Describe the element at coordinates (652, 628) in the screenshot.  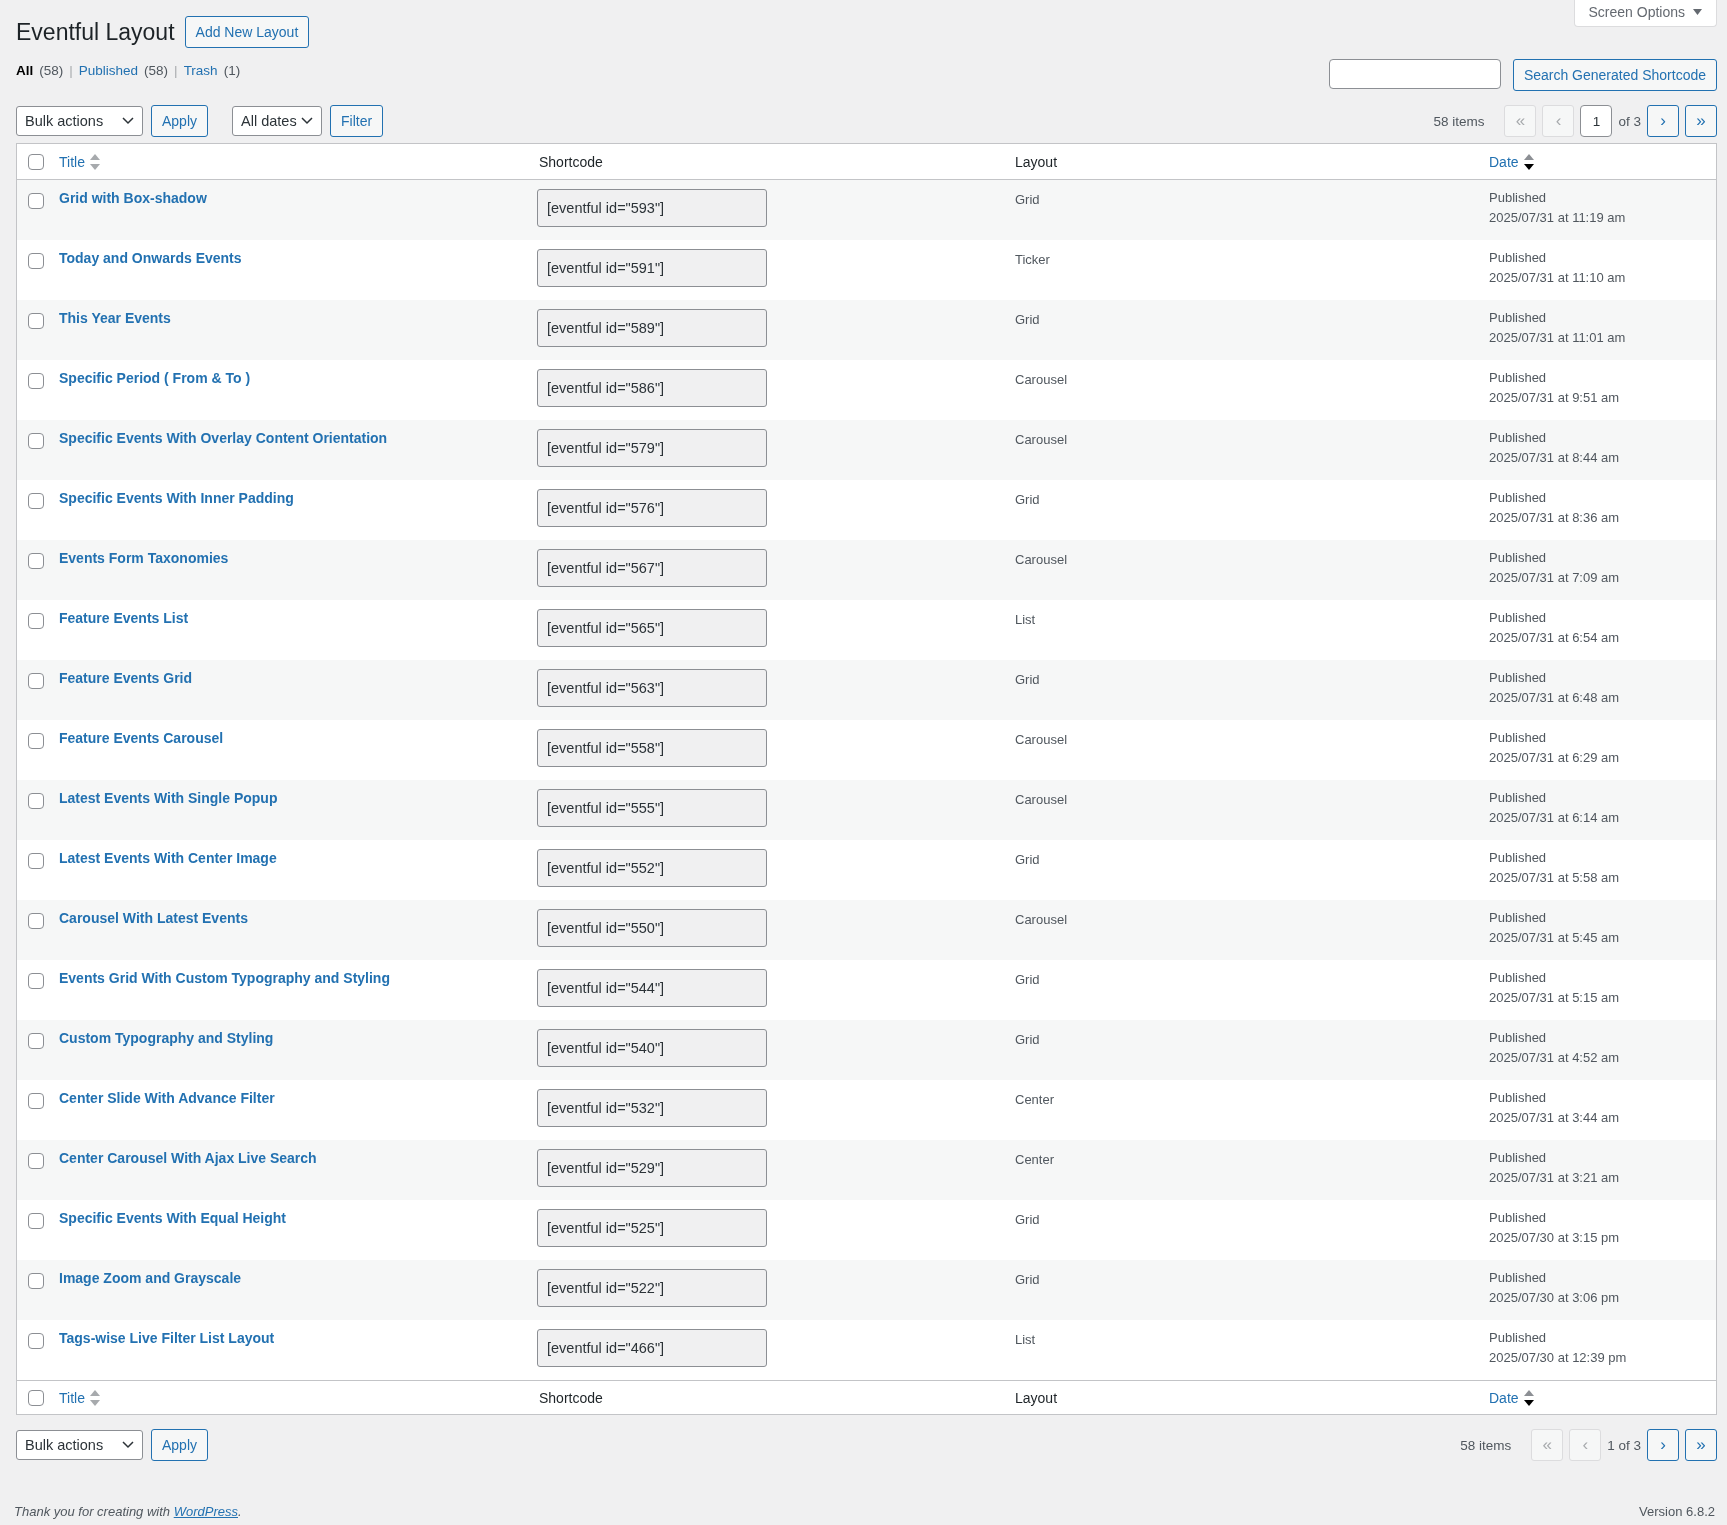
I see `shortcode-field: [eventful id="565"]` at that location.